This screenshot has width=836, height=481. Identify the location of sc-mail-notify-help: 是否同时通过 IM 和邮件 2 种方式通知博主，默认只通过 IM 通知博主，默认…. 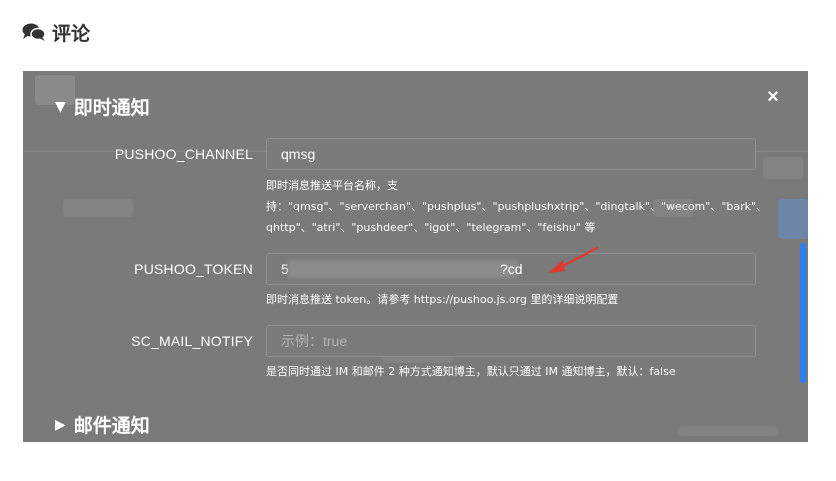
(471, 371).